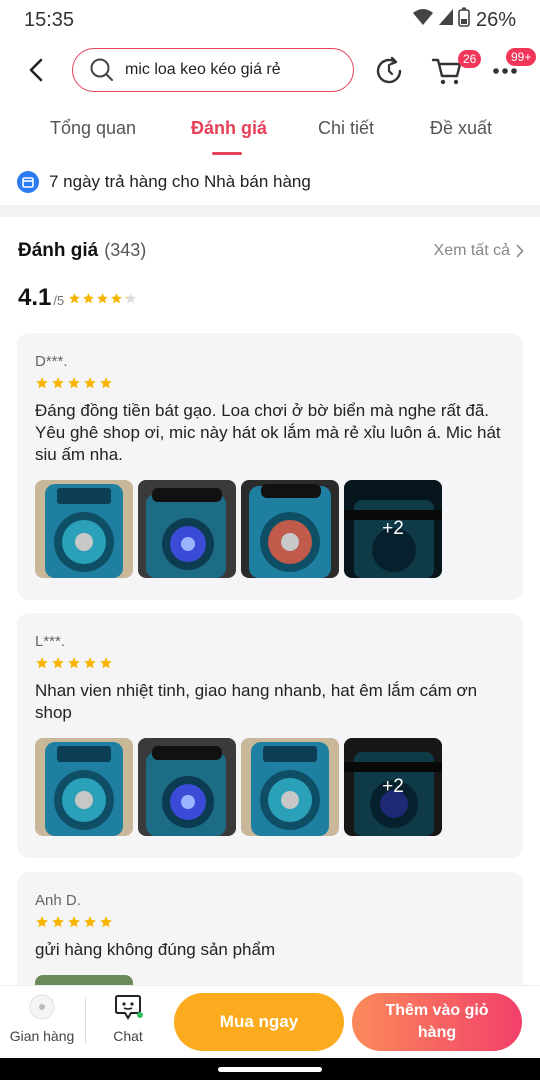 Image resolution: width=540 pixels, height=1080 pixels. I want to click on status-icons, so click(441, 20).